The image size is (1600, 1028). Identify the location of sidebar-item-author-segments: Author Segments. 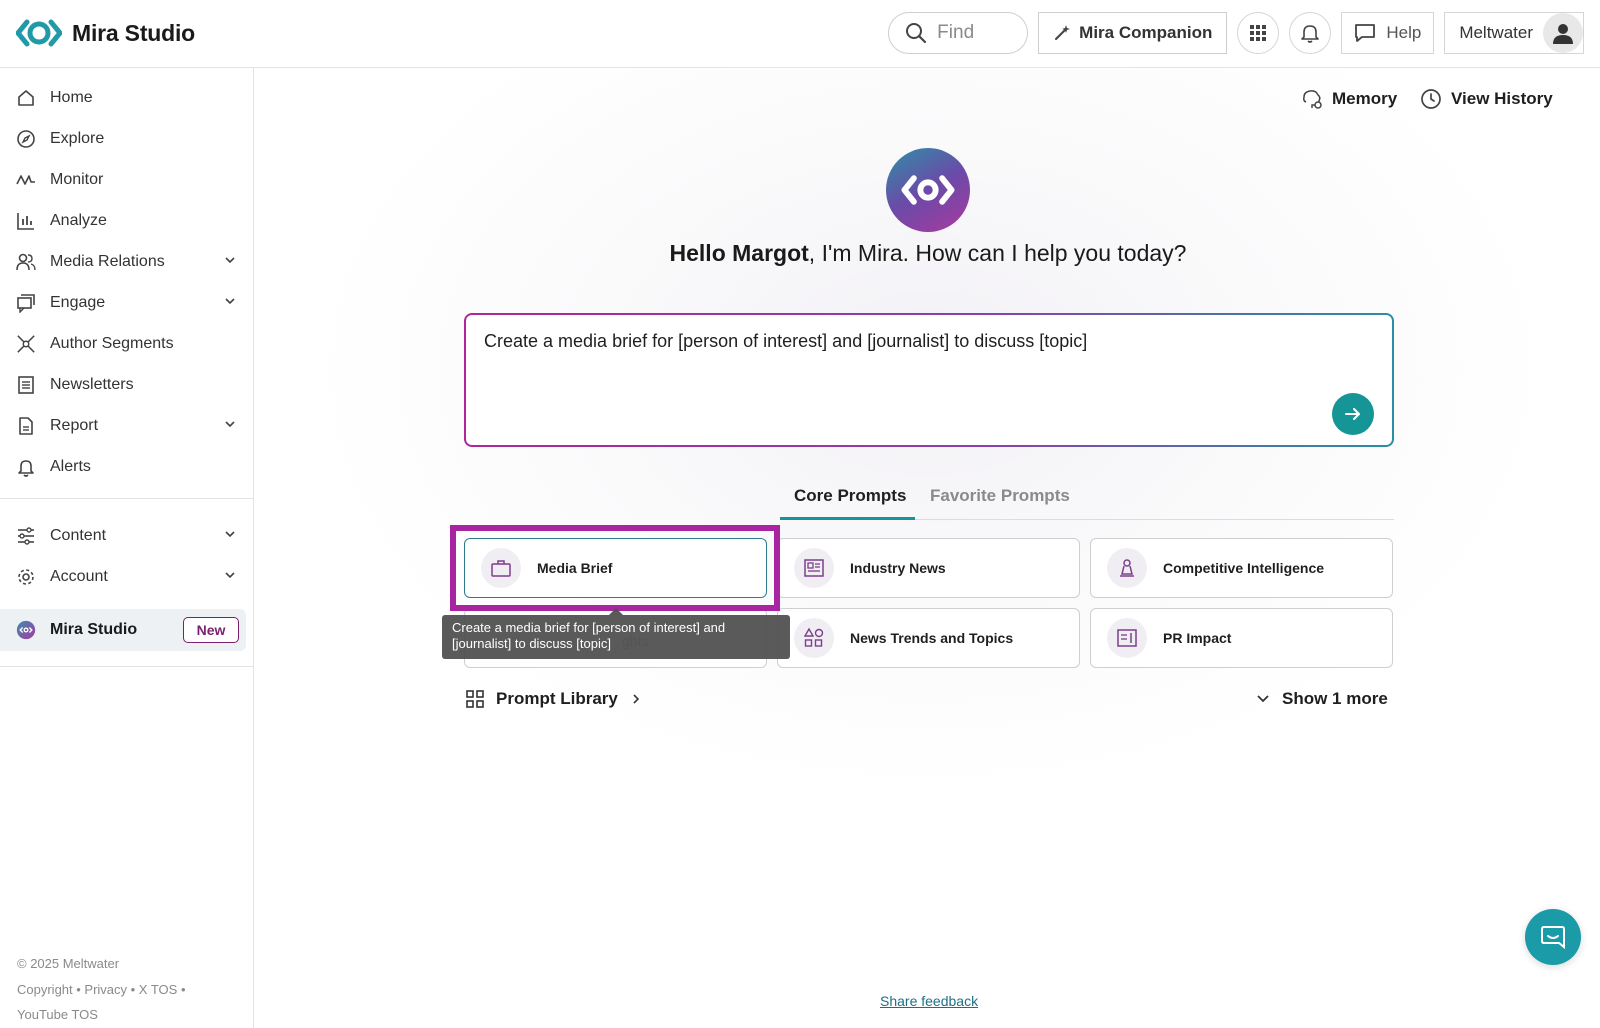
(127, 344).